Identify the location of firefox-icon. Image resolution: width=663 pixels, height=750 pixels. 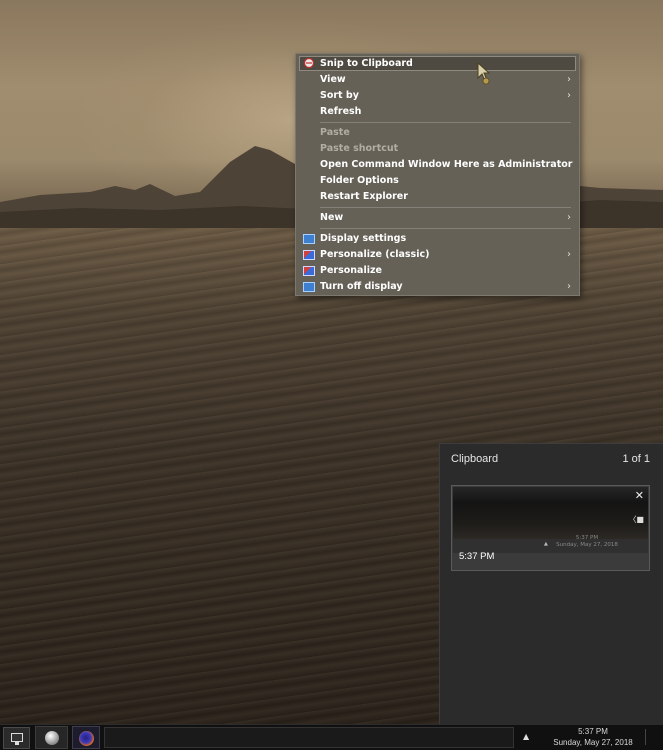
(86, 738).